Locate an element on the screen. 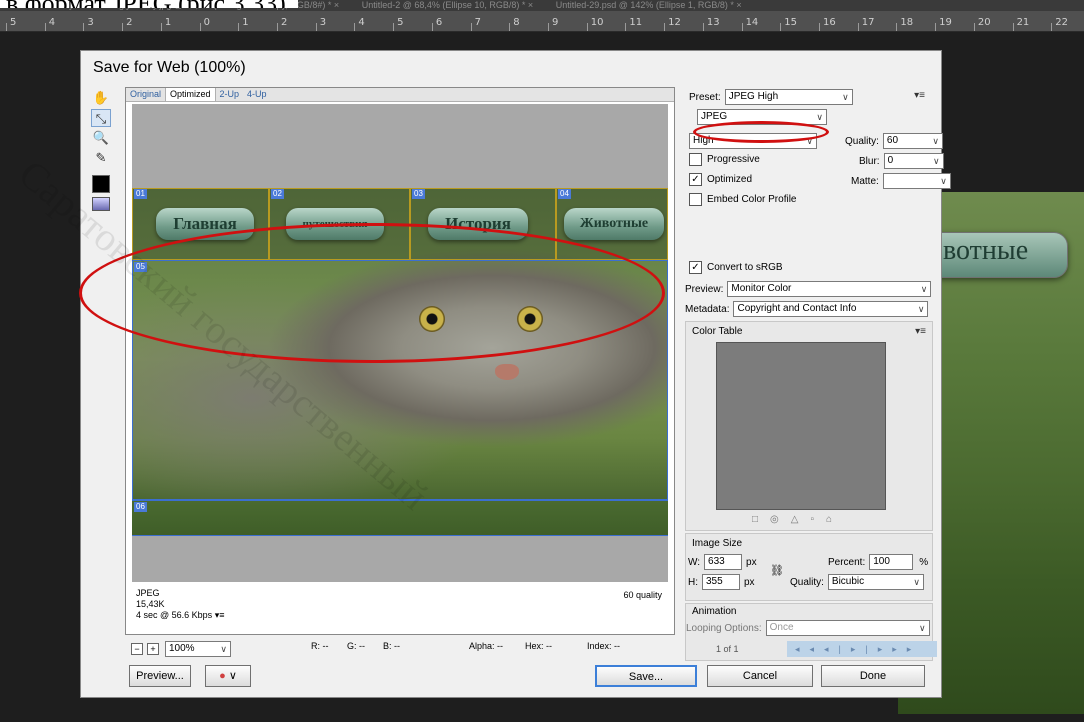 Image resolution: width=1084 pixels, height=722 pixels. slice-label: 01 is located at coordinates (140, 194).